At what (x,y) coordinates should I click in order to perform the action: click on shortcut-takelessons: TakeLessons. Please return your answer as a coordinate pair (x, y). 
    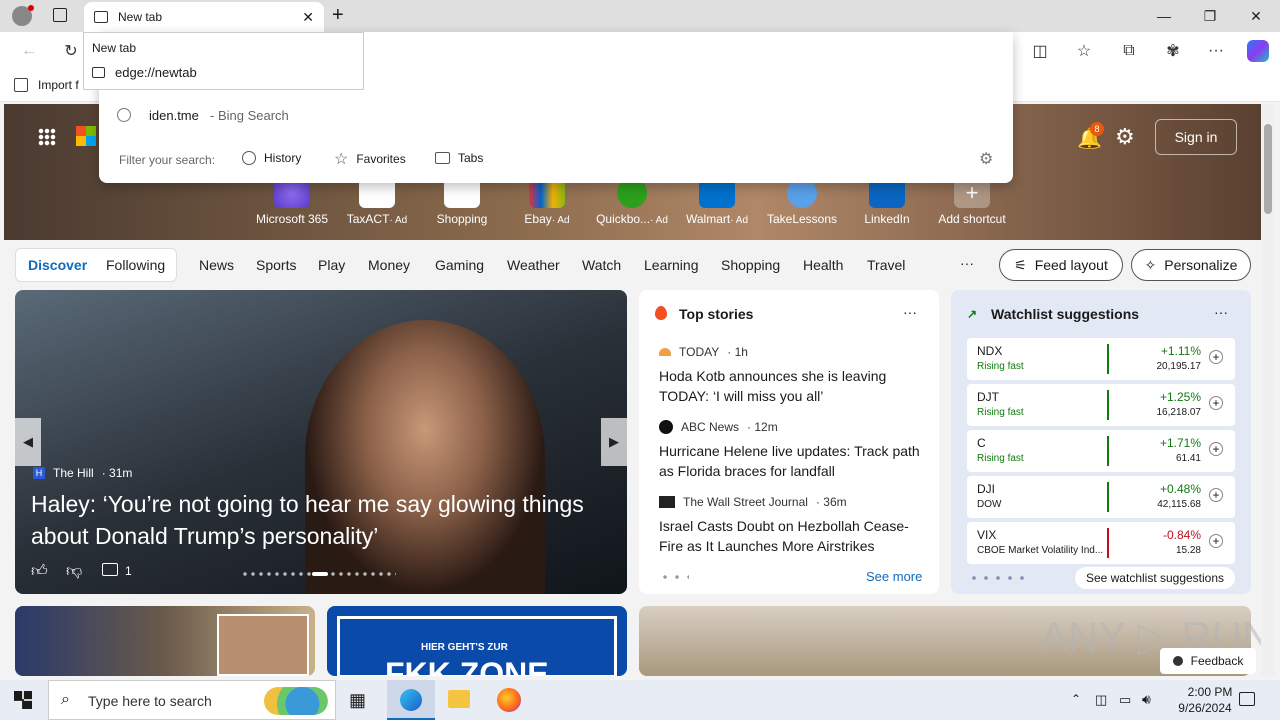
    Looking at the image, I should click on (802, 202).